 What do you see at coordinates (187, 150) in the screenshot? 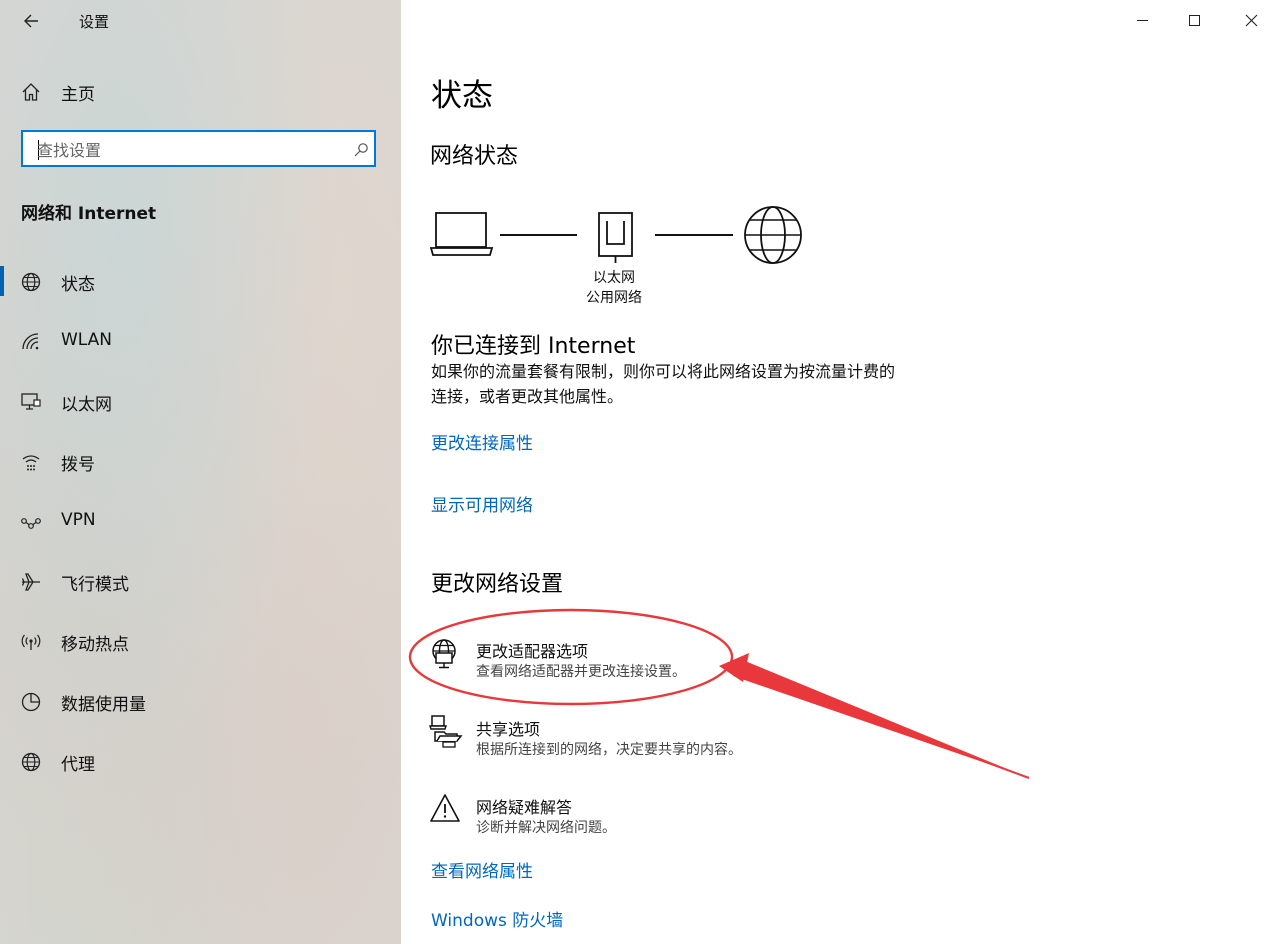
I see `search-input` at bounding box center [187, 150].